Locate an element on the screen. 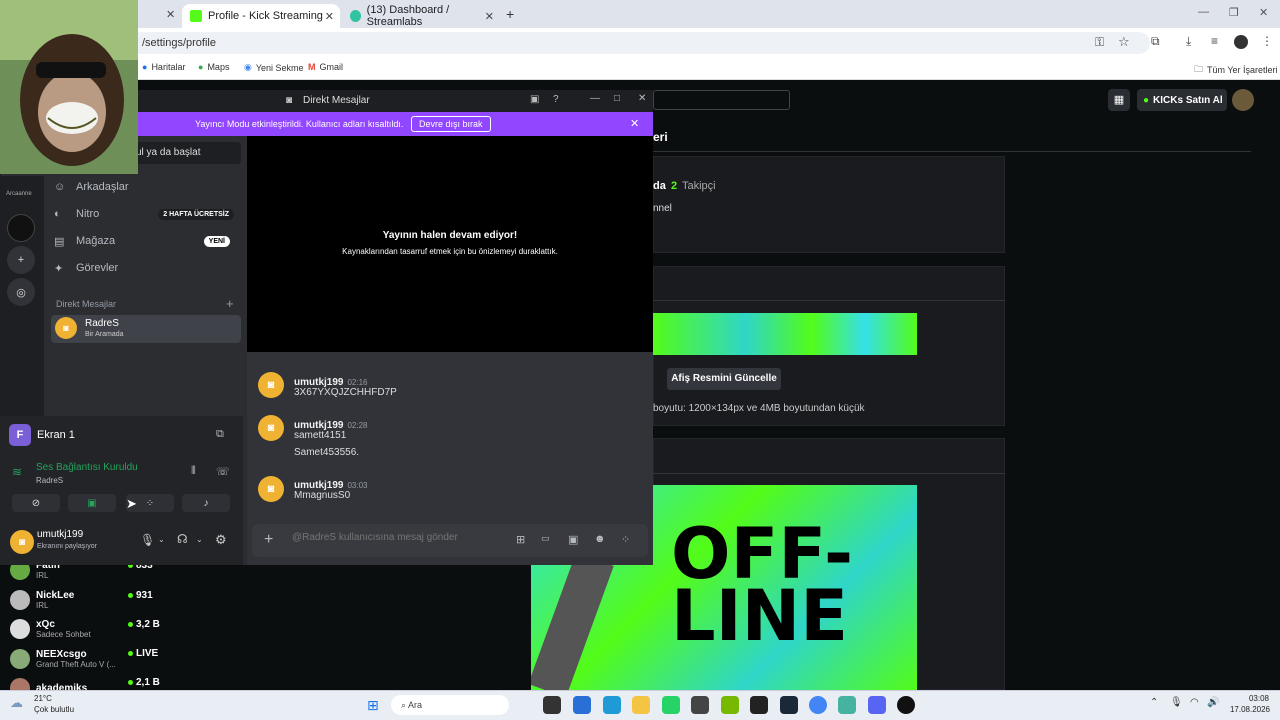 The height and width of the screenshot is (720, 1280). help-icon: ? is located at coordinates (556, 99).